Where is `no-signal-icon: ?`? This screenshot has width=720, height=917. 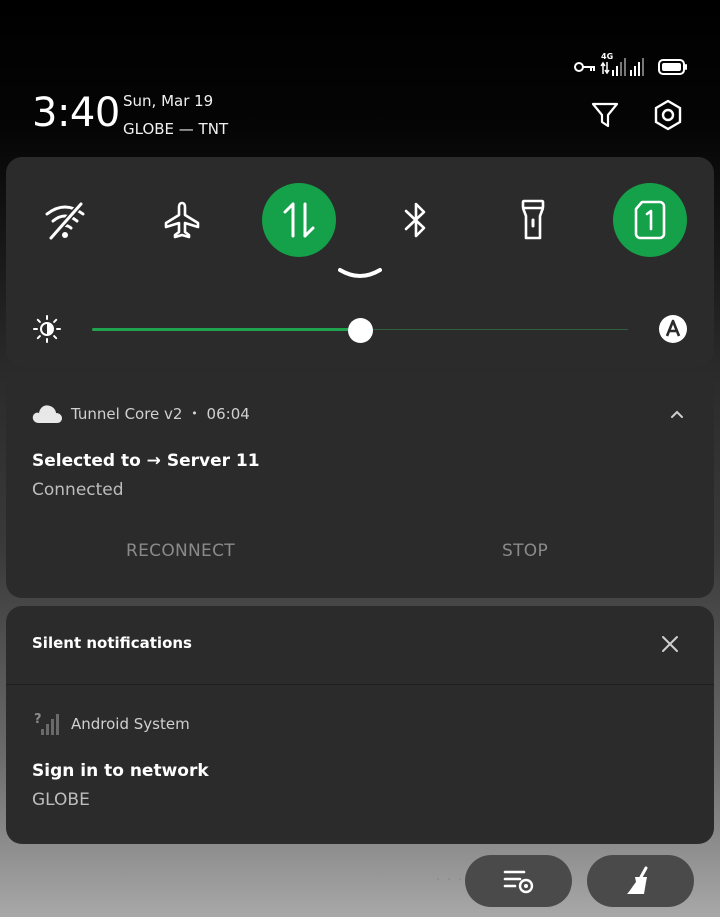 no-signal-icon: ? is located at coordinates (46, 723).